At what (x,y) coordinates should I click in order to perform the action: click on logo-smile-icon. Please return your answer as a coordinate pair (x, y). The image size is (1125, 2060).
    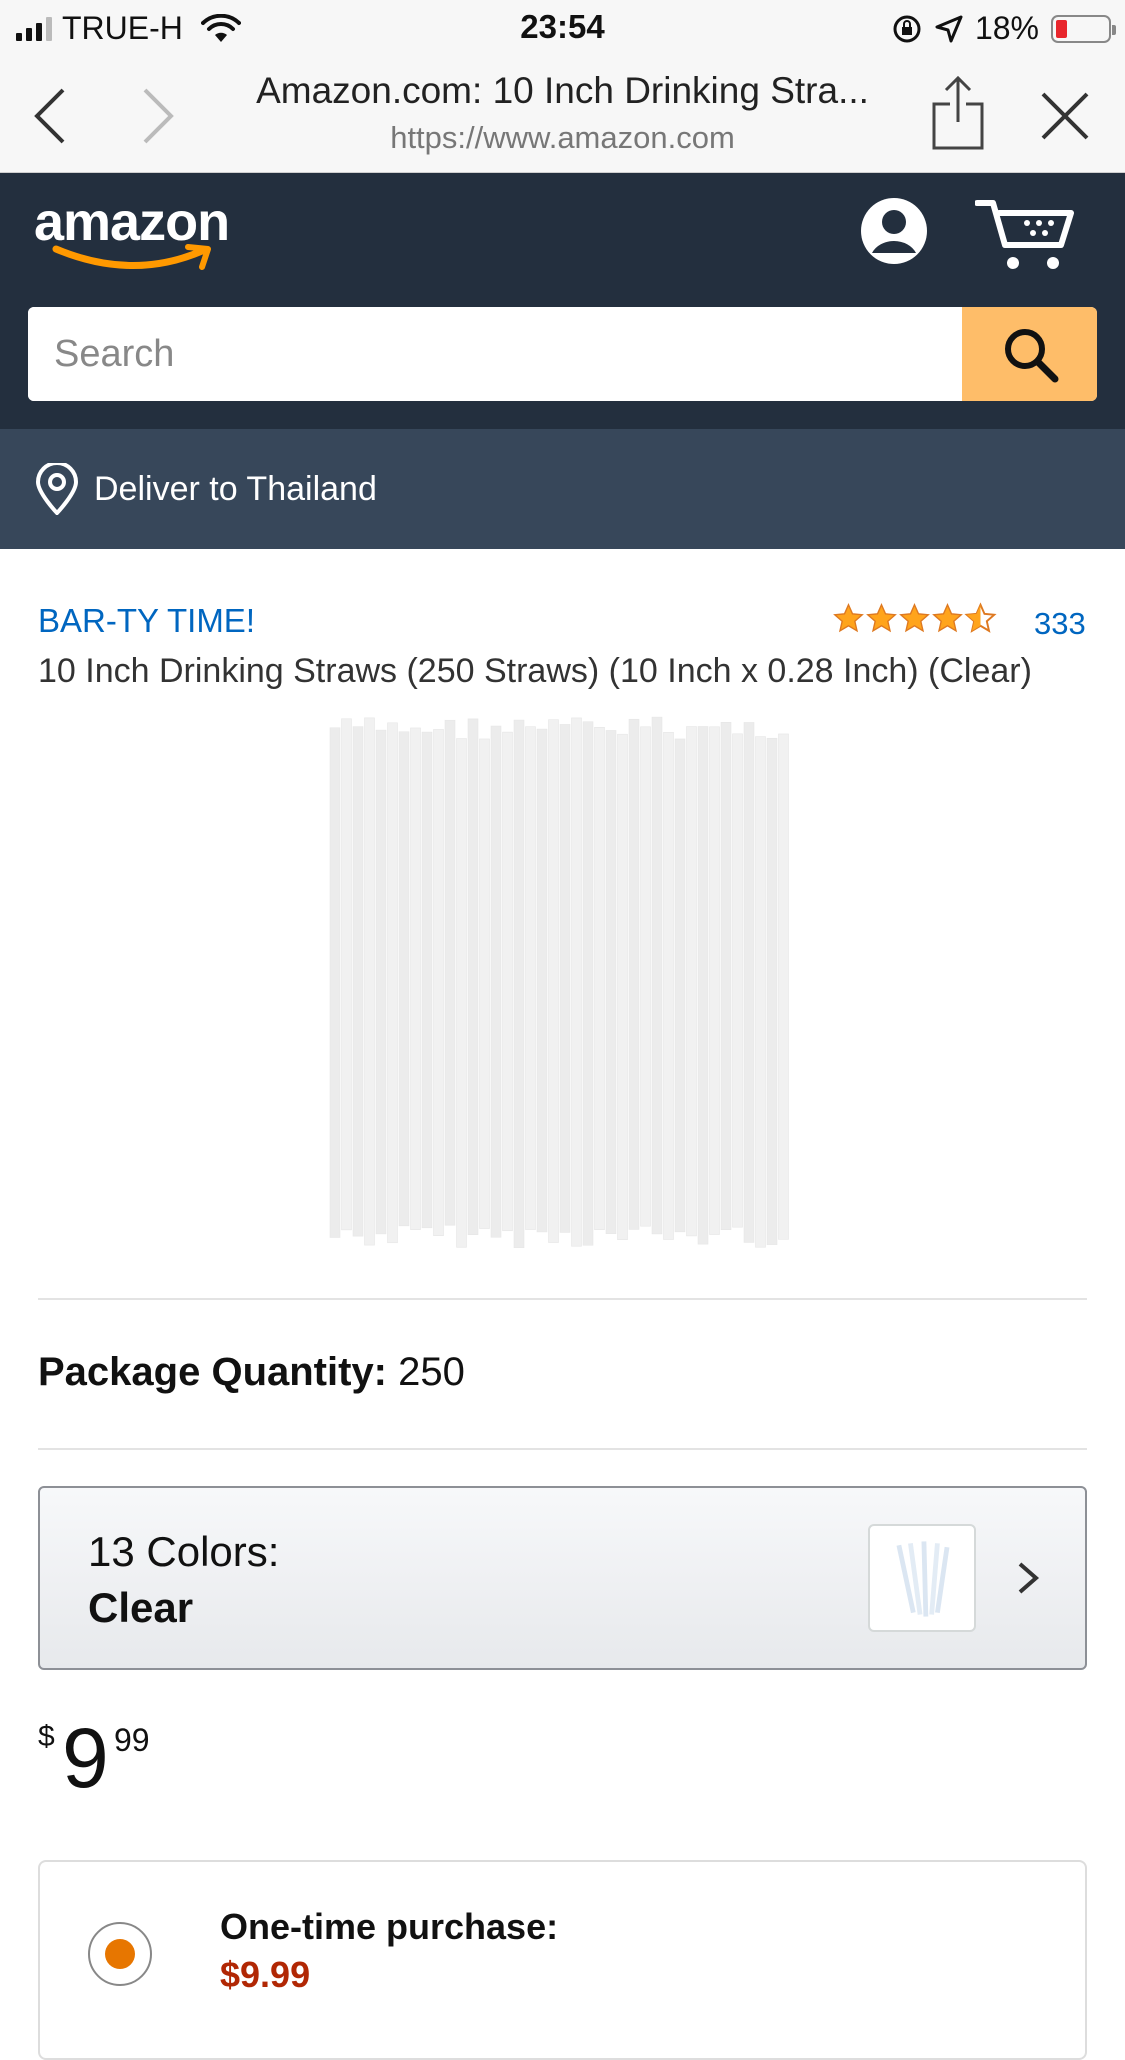
    Looking at the image, I should click on (131, 257).